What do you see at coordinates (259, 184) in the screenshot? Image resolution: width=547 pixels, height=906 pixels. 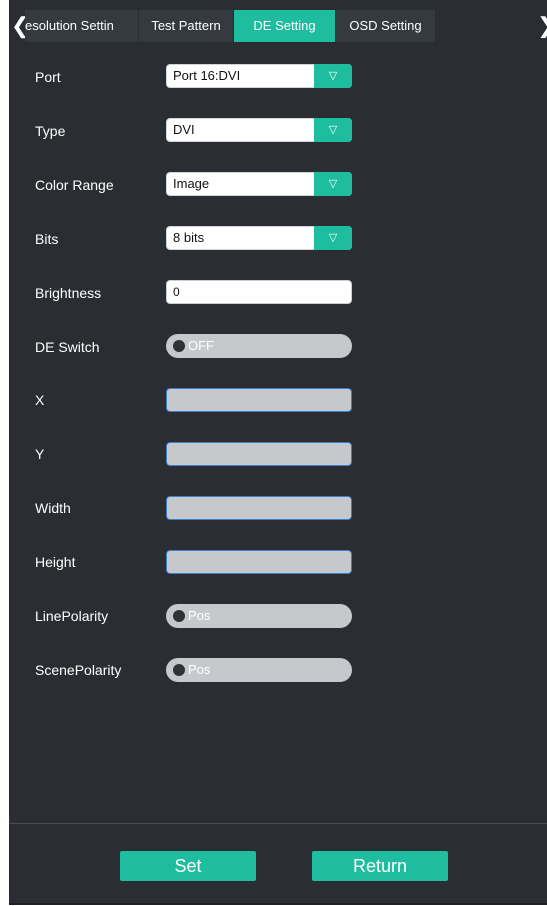 I see `color-range-select: Image ▽` at bounding box center [259, 184].